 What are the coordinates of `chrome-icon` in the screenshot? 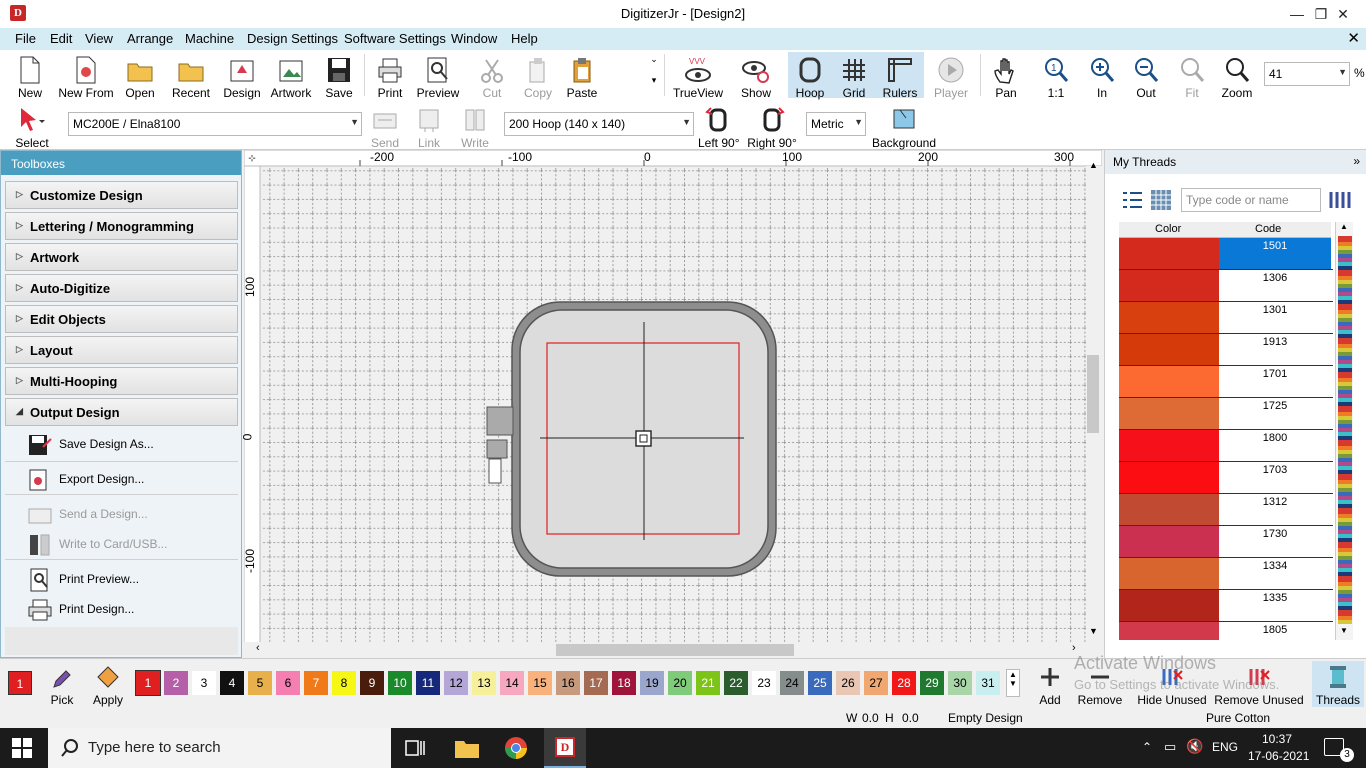 It's located at (516, 748).